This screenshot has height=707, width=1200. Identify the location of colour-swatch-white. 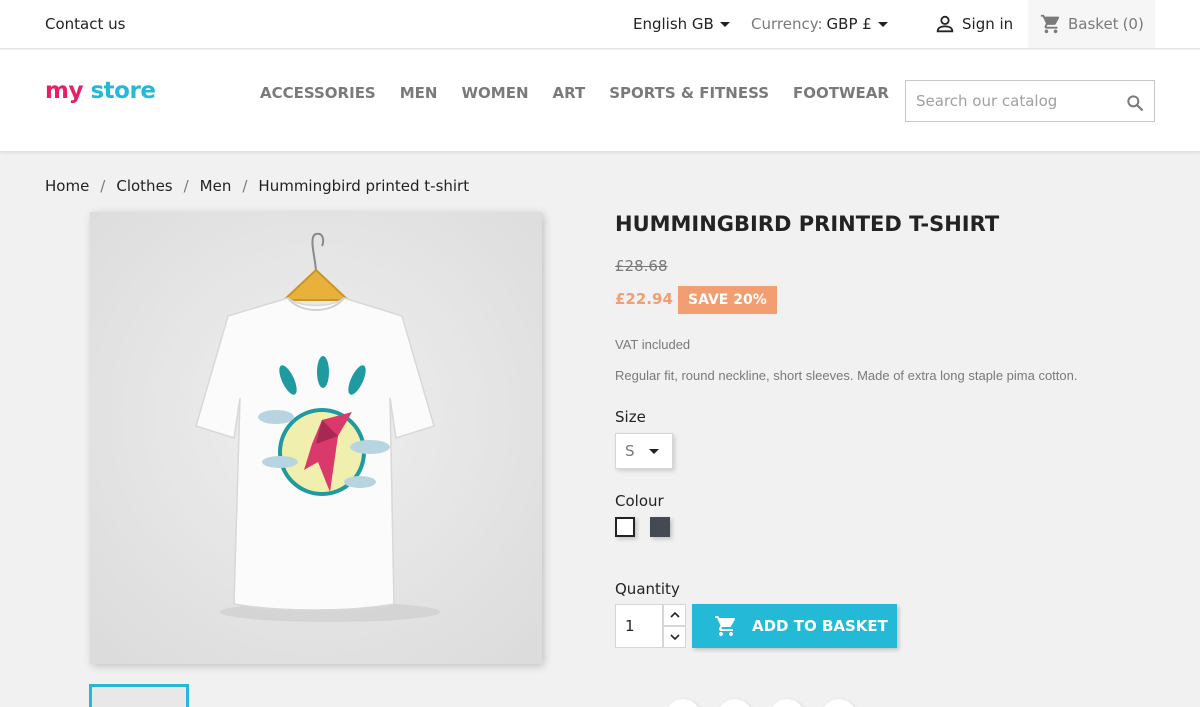
(625, 527).